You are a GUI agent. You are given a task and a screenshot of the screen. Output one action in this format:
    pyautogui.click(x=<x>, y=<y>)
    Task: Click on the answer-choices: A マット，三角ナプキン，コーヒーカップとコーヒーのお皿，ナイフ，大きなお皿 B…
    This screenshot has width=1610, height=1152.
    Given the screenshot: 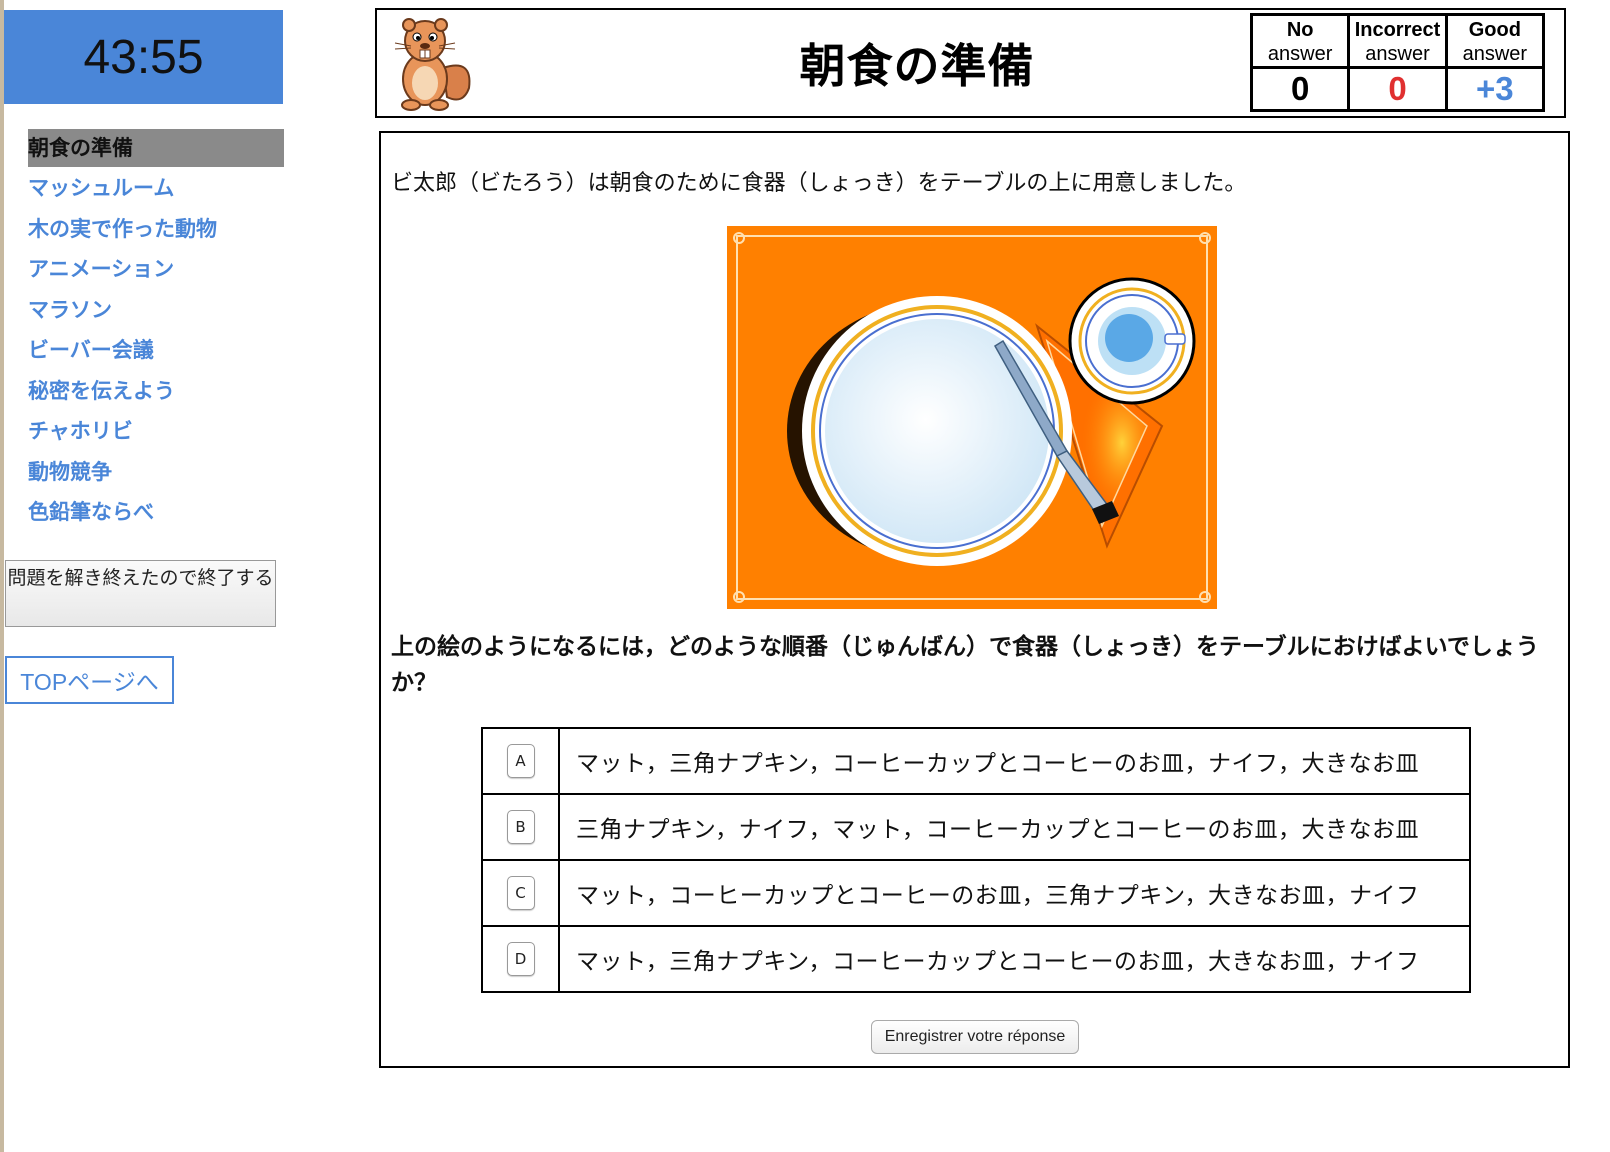 What is the action you would take?
    pyautogui.click(x=976, y=860)
    